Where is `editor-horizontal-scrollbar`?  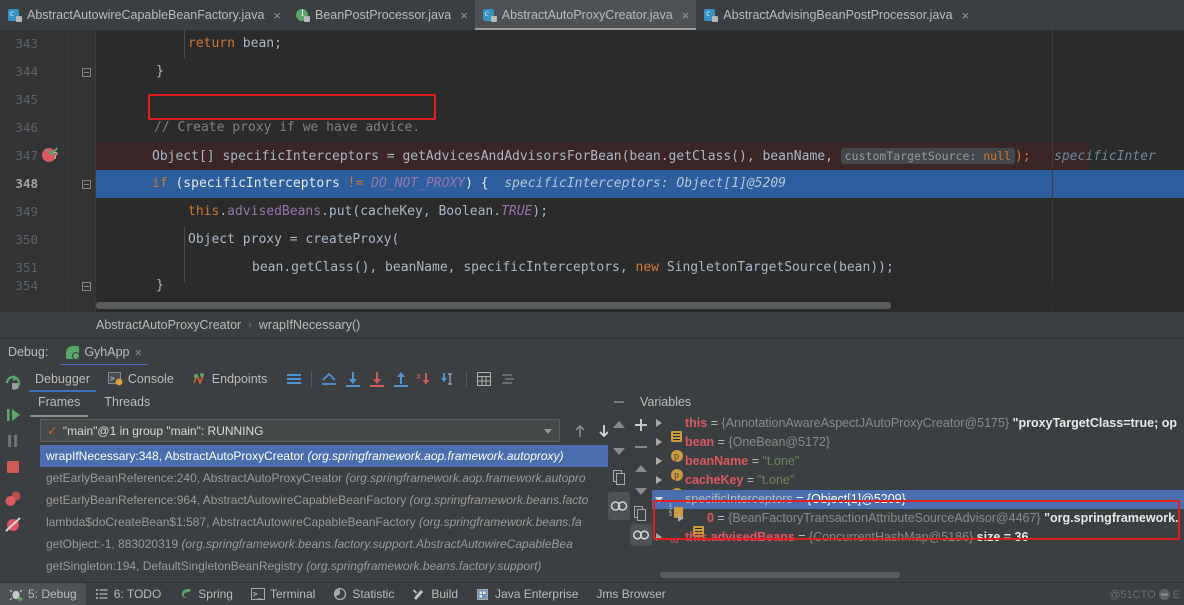
editor-horizontal-scrollbar is located at coordinates (640, 305).